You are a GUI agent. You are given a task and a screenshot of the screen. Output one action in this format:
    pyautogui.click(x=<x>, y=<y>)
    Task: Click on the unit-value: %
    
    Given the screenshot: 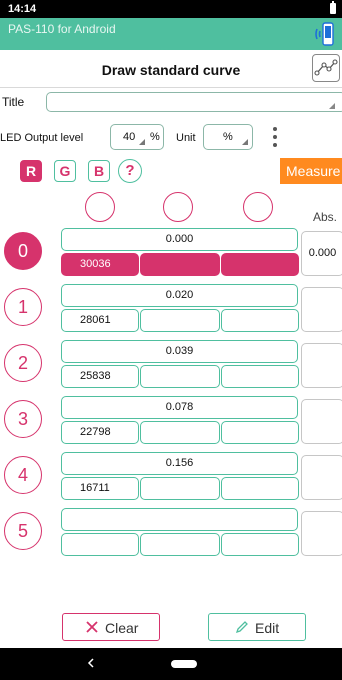 What is the action you would take?
    pyautogui.click(x=228, y=137)
    